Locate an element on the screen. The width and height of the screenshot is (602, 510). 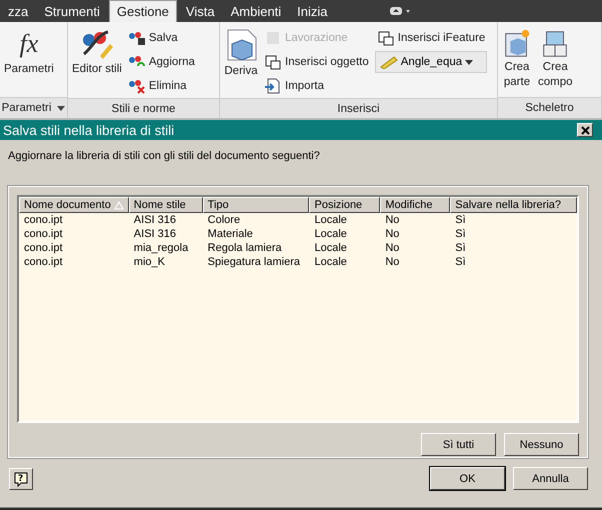
dialog-button: Sì tutti is located at coordinates (458, 444).